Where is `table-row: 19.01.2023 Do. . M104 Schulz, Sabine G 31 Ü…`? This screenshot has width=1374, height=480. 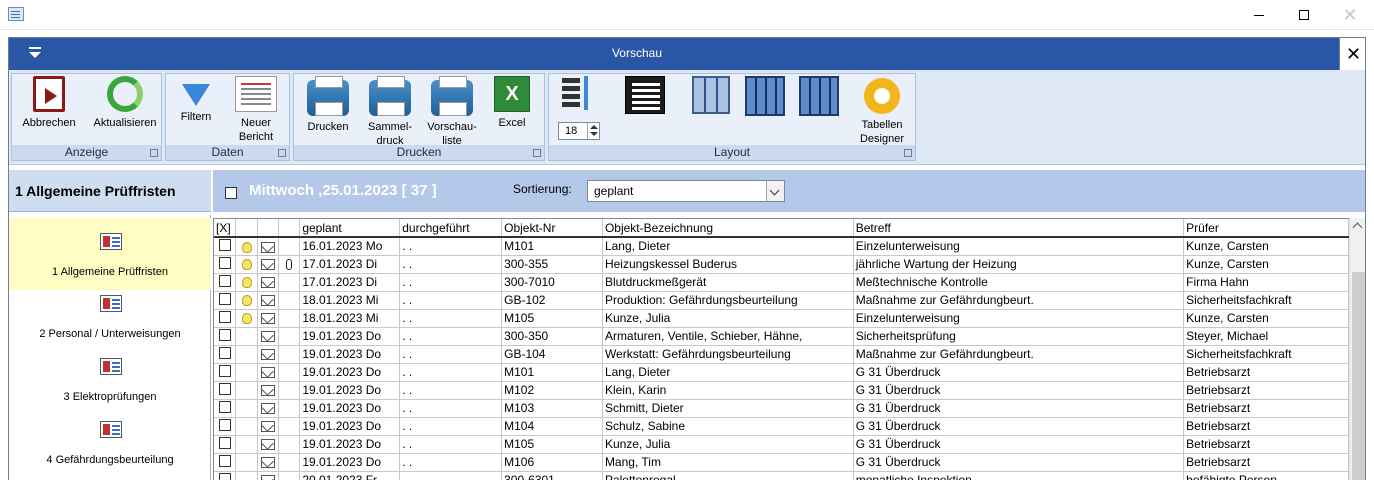 table-row: 19.01.2023 Do. . M104 Schulz, Sabine G 31 Ü… is located at coordinates (781, 426).